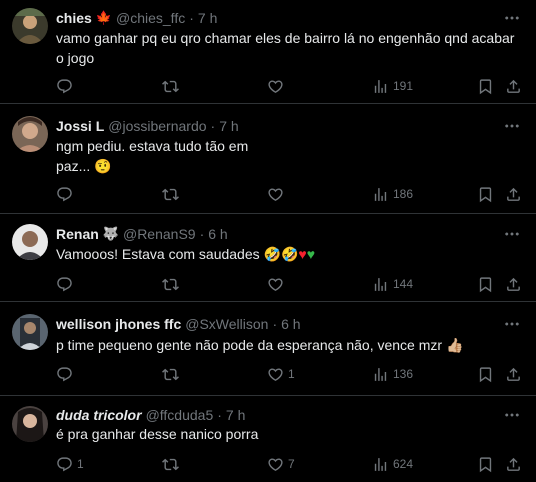 This screenshot has width=536, height=482. Describe the element at coordinates (286, 166) in the screenshot. I see `tweet-text-line: paz... 🤨` at that location.